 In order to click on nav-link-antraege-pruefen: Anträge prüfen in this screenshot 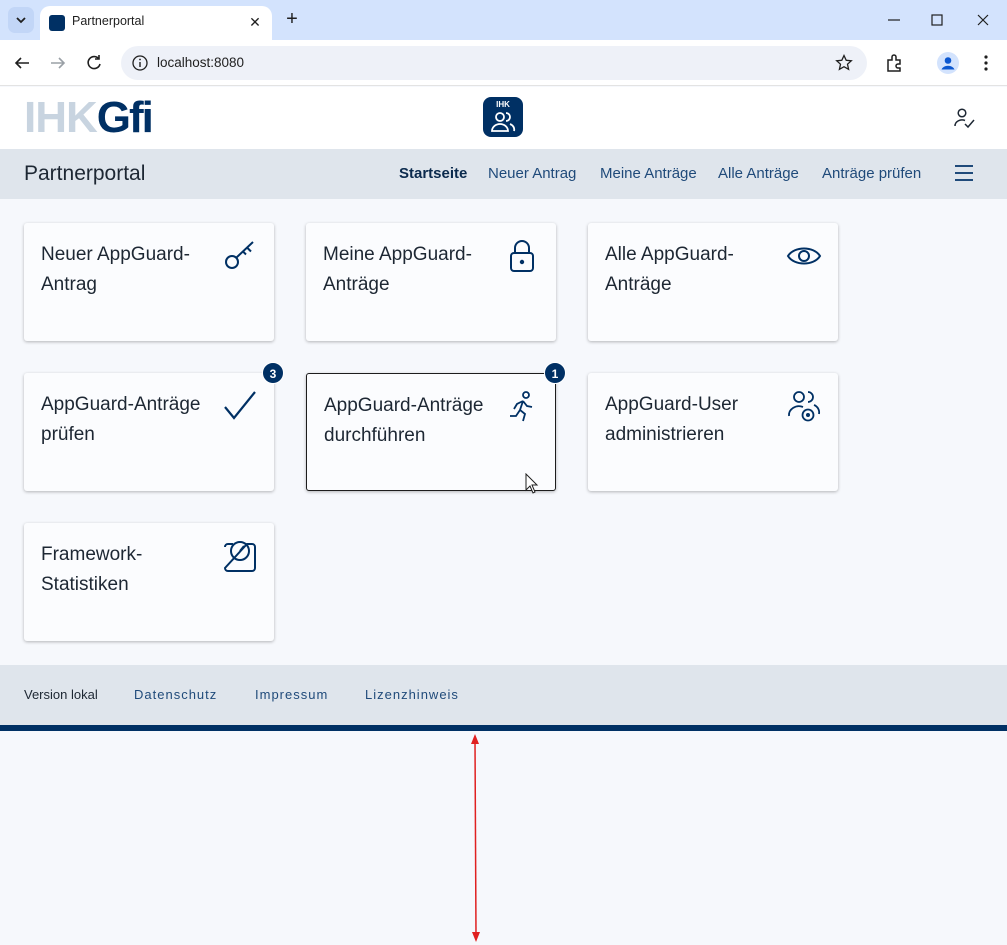, I will do `click(871, 173)`.